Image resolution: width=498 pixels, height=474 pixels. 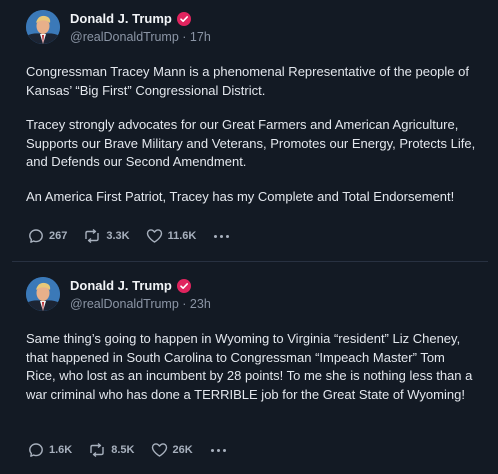 I want to click on post-actions: 267 3.3K 11.6K, so click(x=129, y=236).